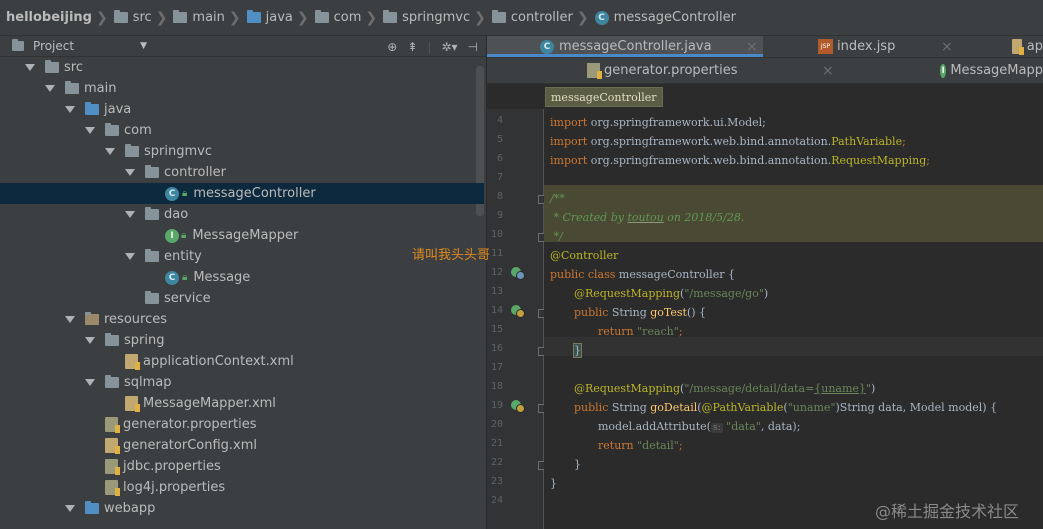 The height and width of the screenshot is (529, 1043). I want to click on line-number: 22, so click(496, 462).